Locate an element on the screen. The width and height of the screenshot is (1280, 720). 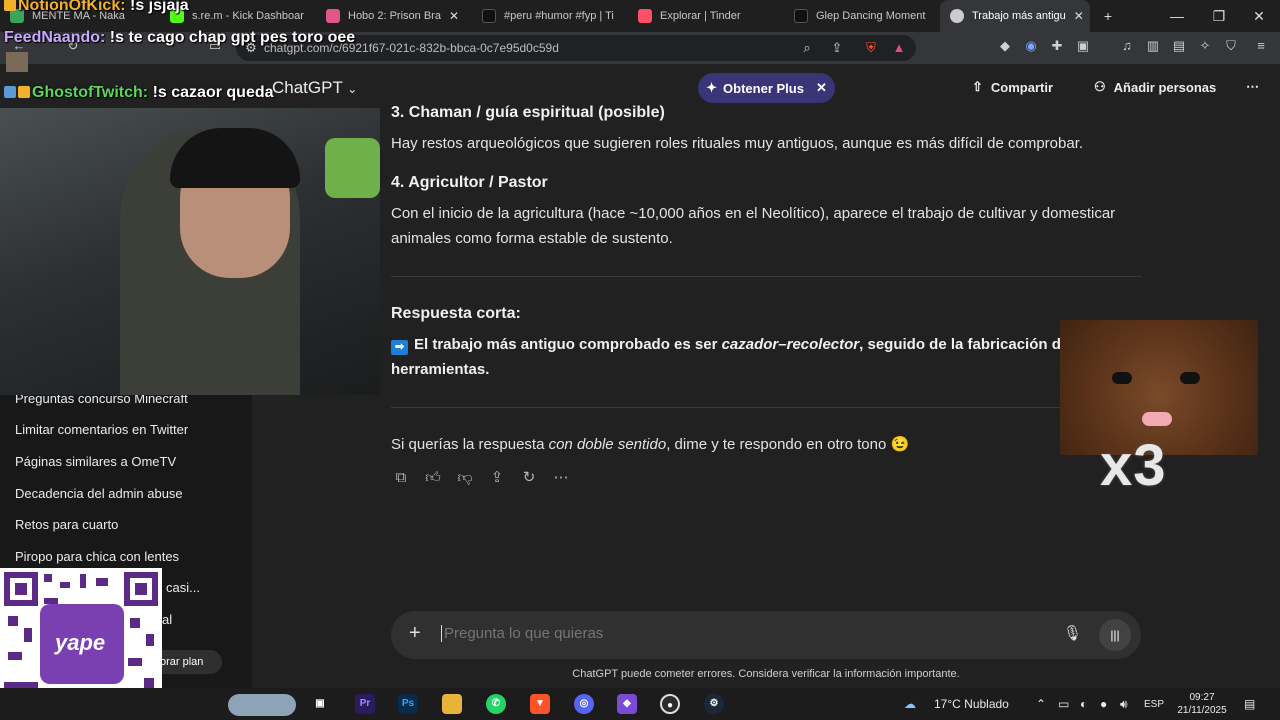
browser-tab: Glep Dancing Moment is located at coordinates (859, 16).